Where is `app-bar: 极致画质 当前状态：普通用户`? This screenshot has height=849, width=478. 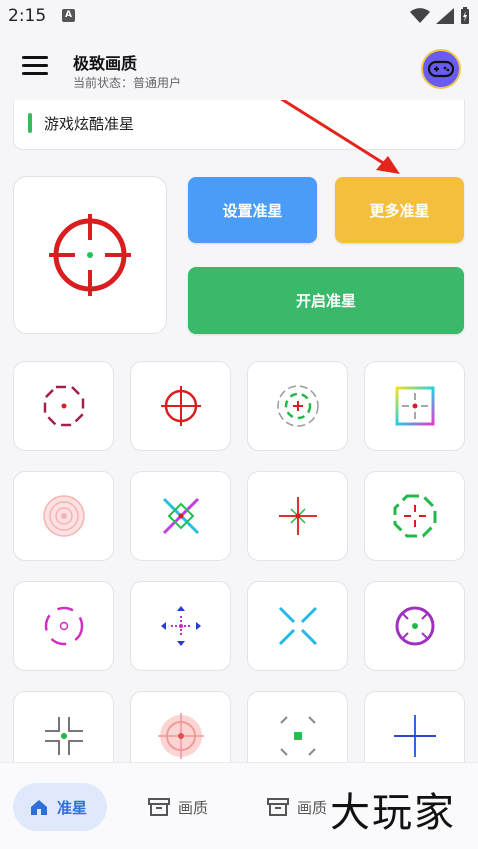 app-bar: 极致画质 当前状态：普通用户 is located at coordinates (239, 67).